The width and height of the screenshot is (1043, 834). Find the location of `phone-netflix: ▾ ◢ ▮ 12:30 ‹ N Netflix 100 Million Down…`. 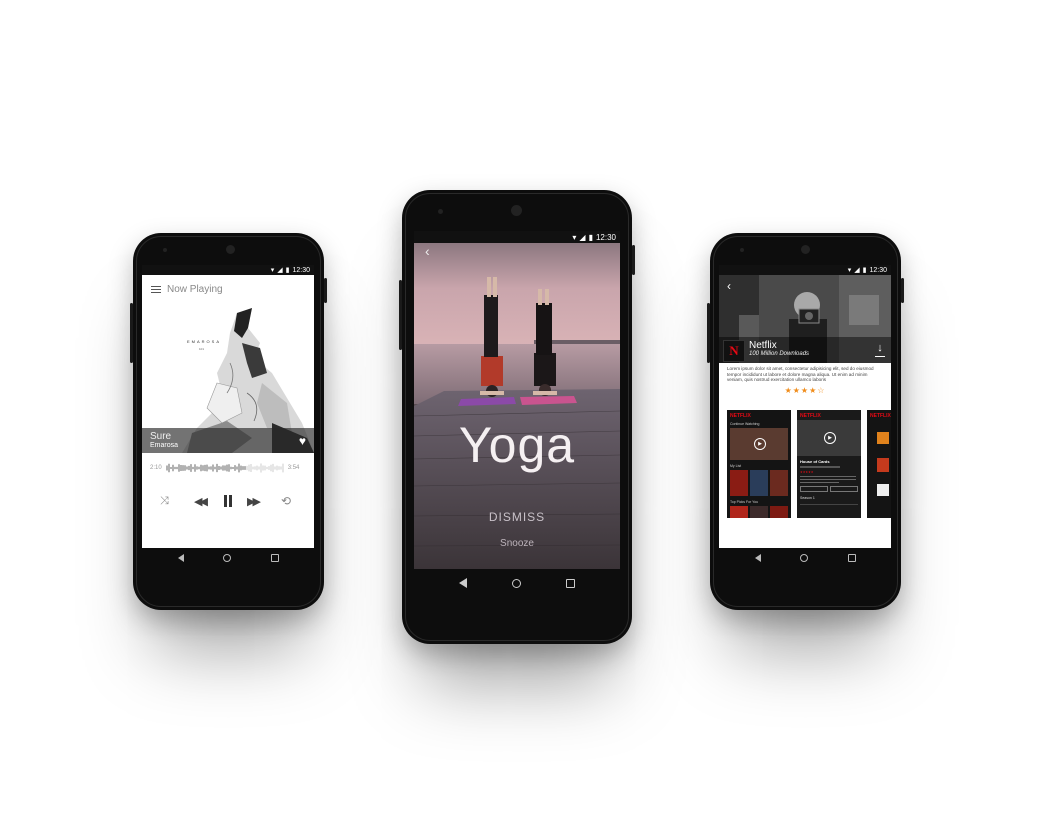

phone-netflix: ▾ ◢ ▮ 12:30 ‹ N Netflix 100 Million Down… is located at coordinates (805, 421).